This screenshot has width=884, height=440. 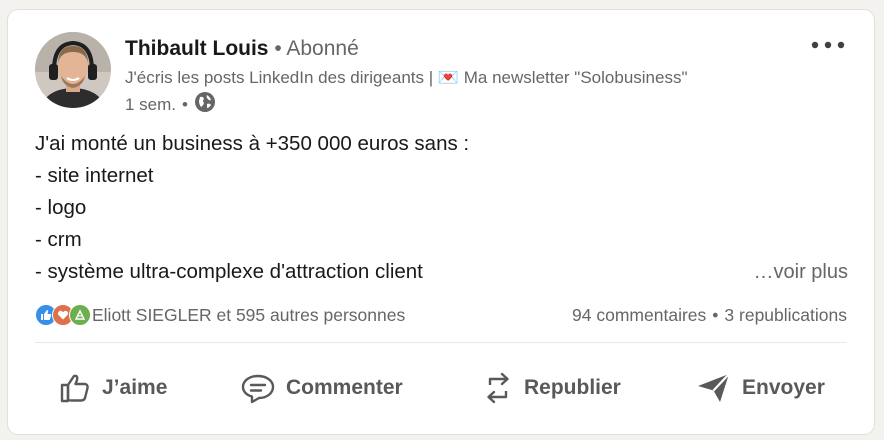 I want to click on reactions-text: Eliott SIEGLER et 595 autres personnes, so click(x=249, y=314).